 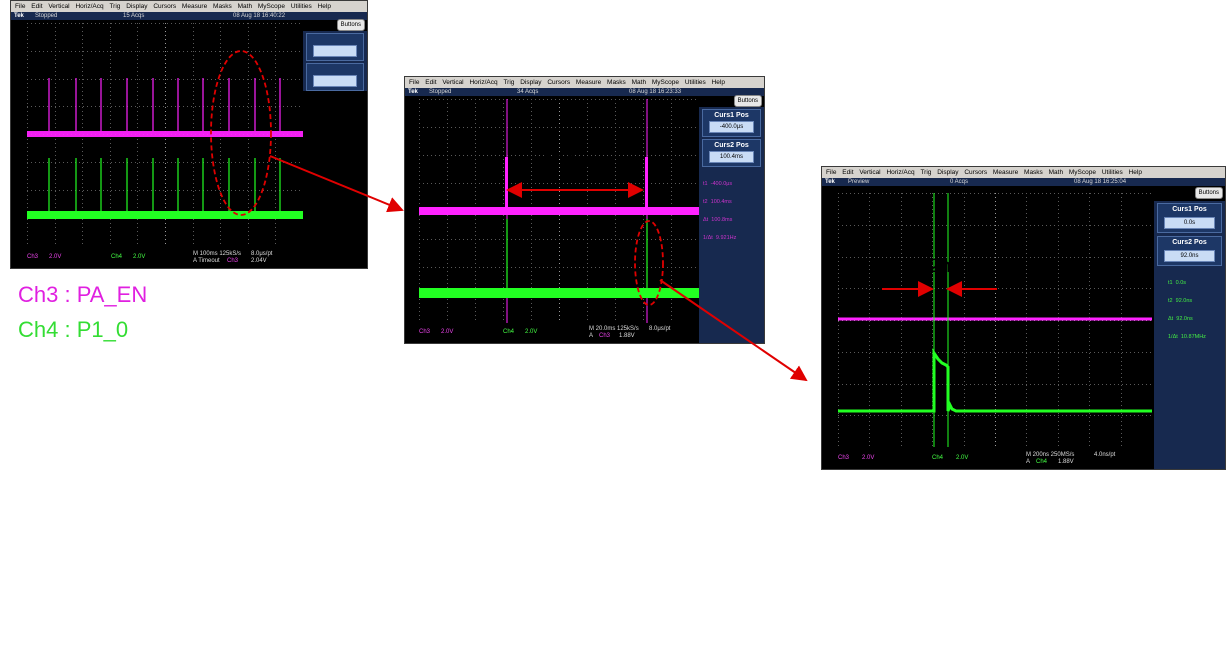 What do you see at coordinates (262, 254) in the screenshot?
I see `resolution: 8.0μs/pt` at bounding box center [262, 254].